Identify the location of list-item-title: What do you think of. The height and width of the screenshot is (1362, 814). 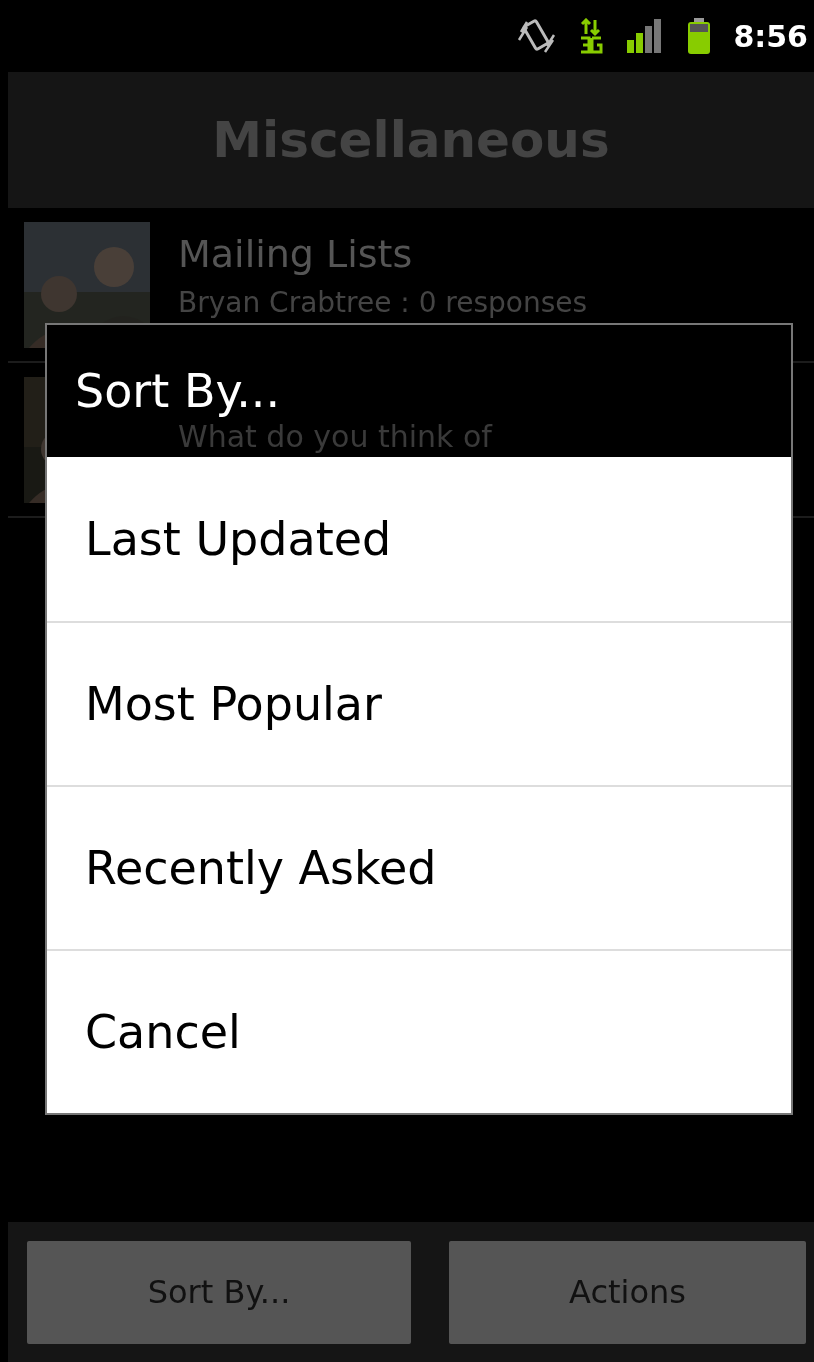
(335, 437).